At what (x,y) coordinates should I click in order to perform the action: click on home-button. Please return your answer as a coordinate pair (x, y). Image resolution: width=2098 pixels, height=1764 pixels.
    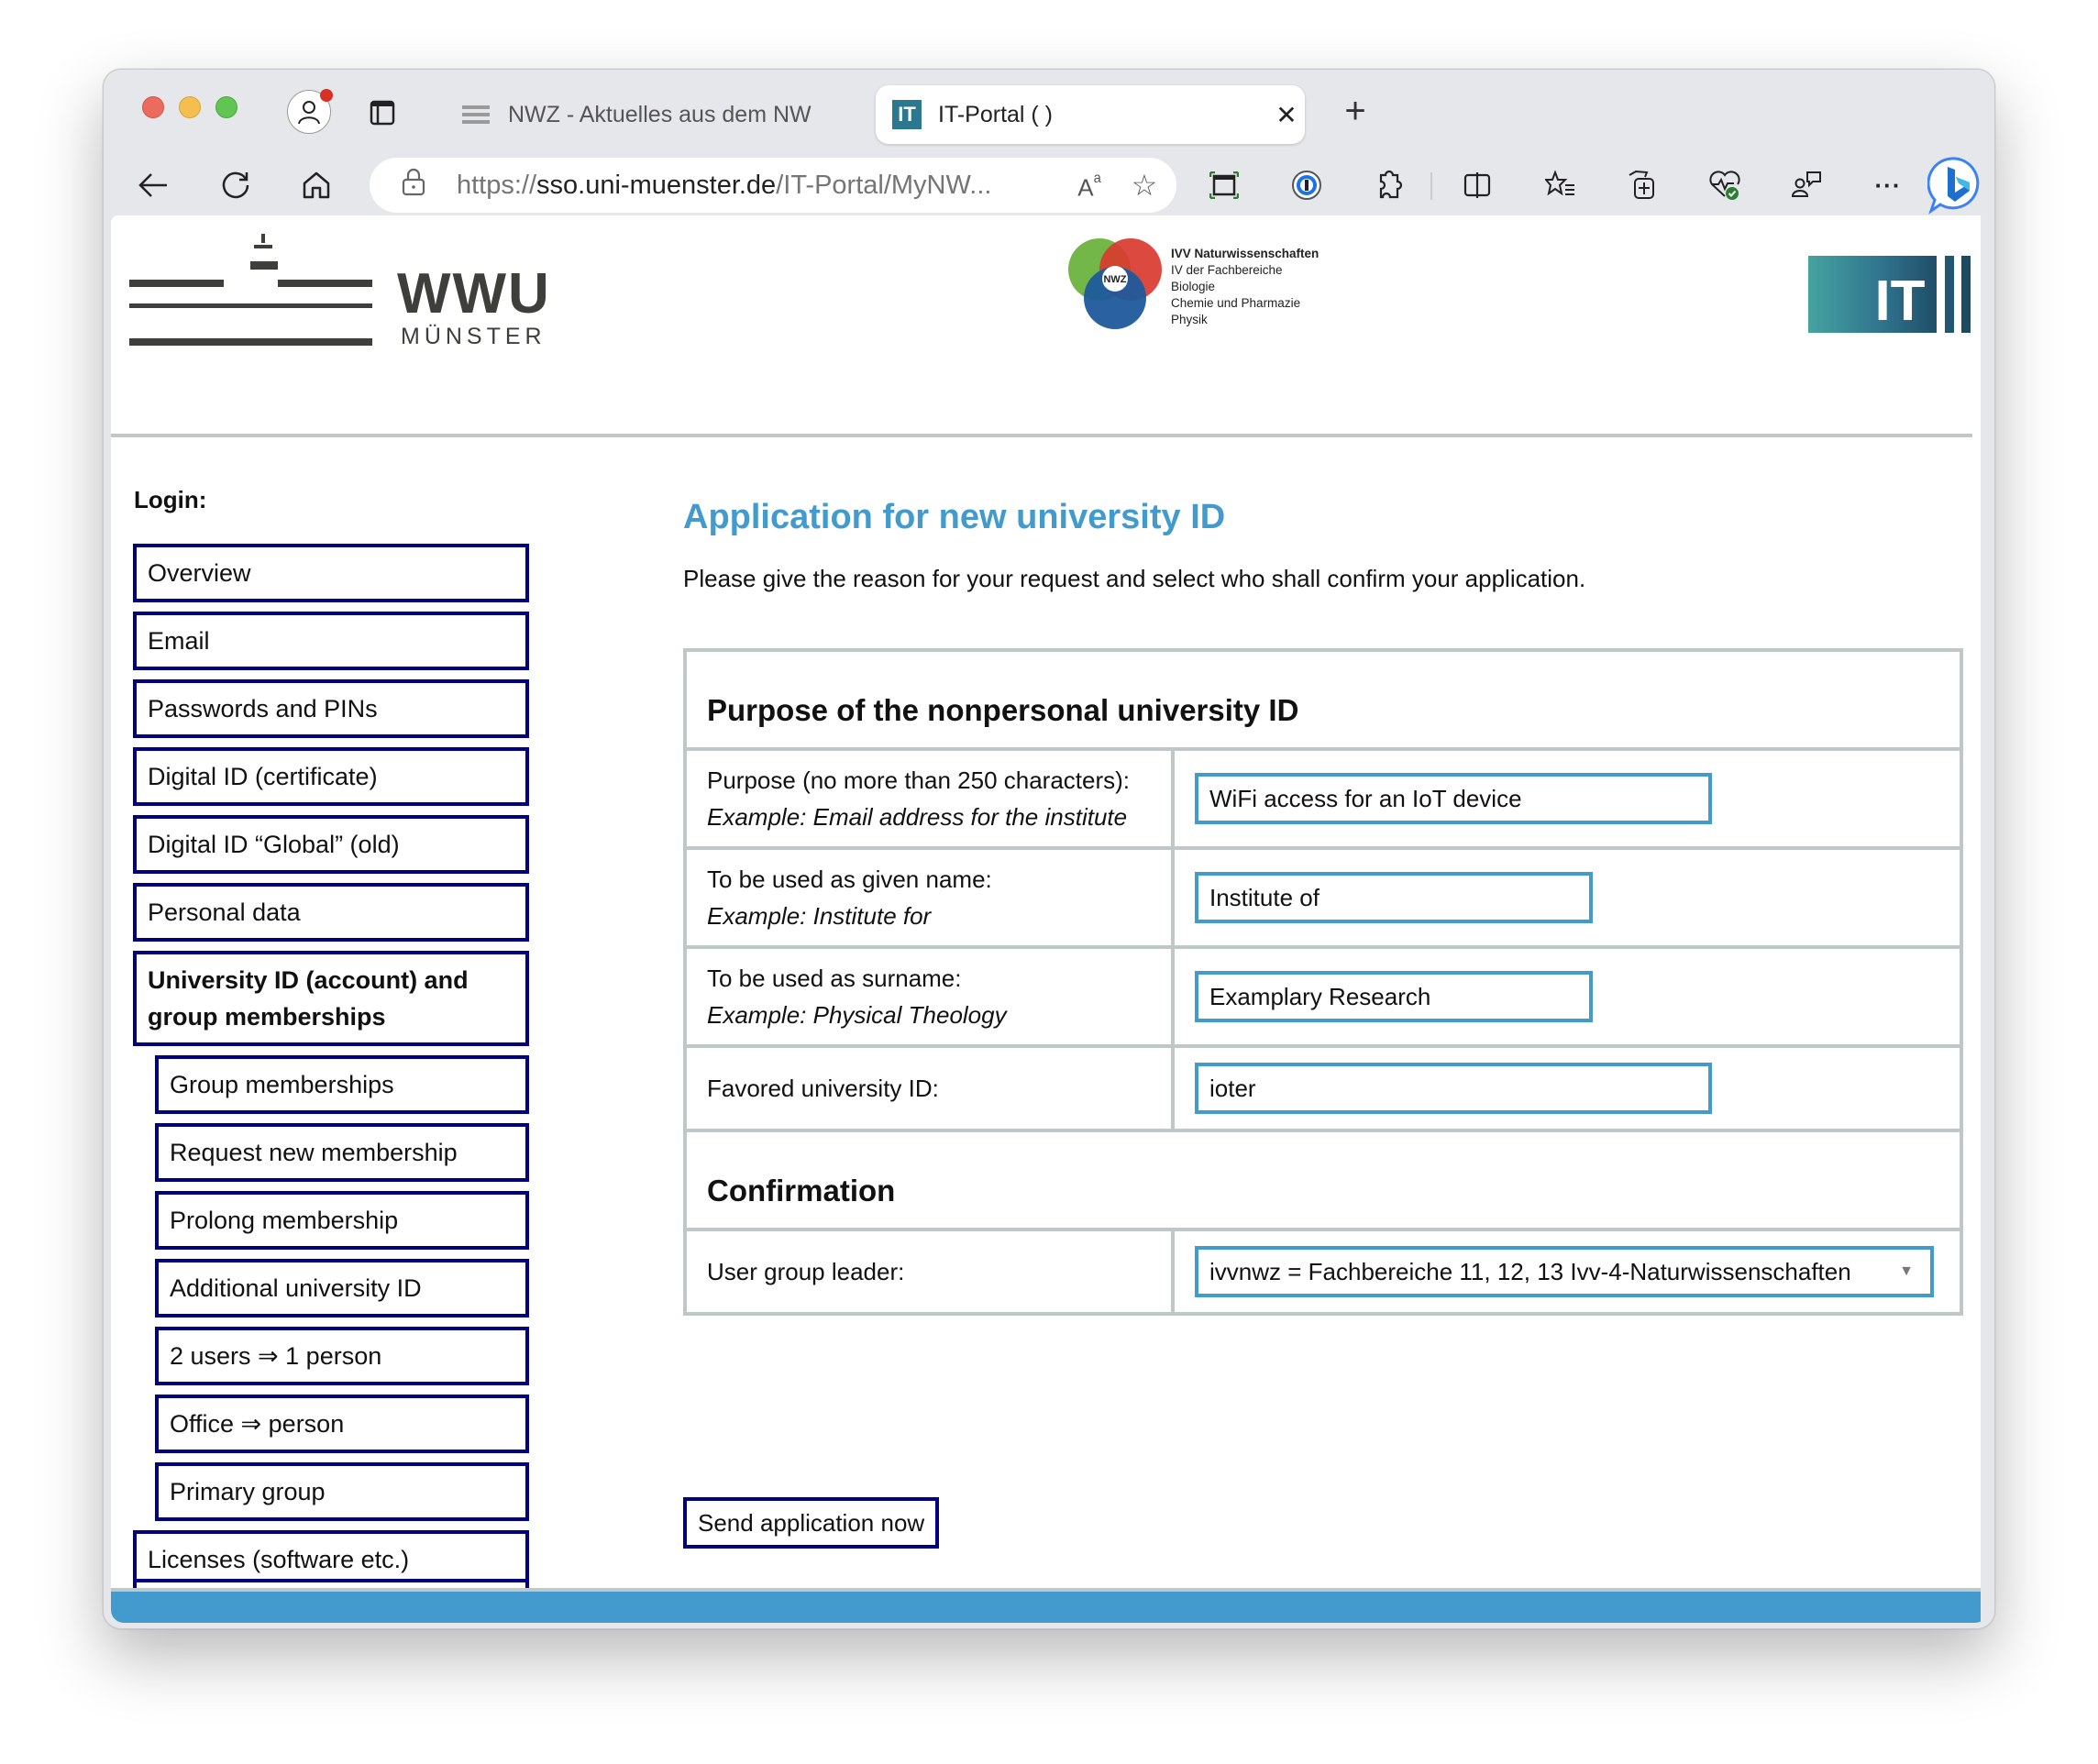
    Looking at the image, I should click on (316, 185).